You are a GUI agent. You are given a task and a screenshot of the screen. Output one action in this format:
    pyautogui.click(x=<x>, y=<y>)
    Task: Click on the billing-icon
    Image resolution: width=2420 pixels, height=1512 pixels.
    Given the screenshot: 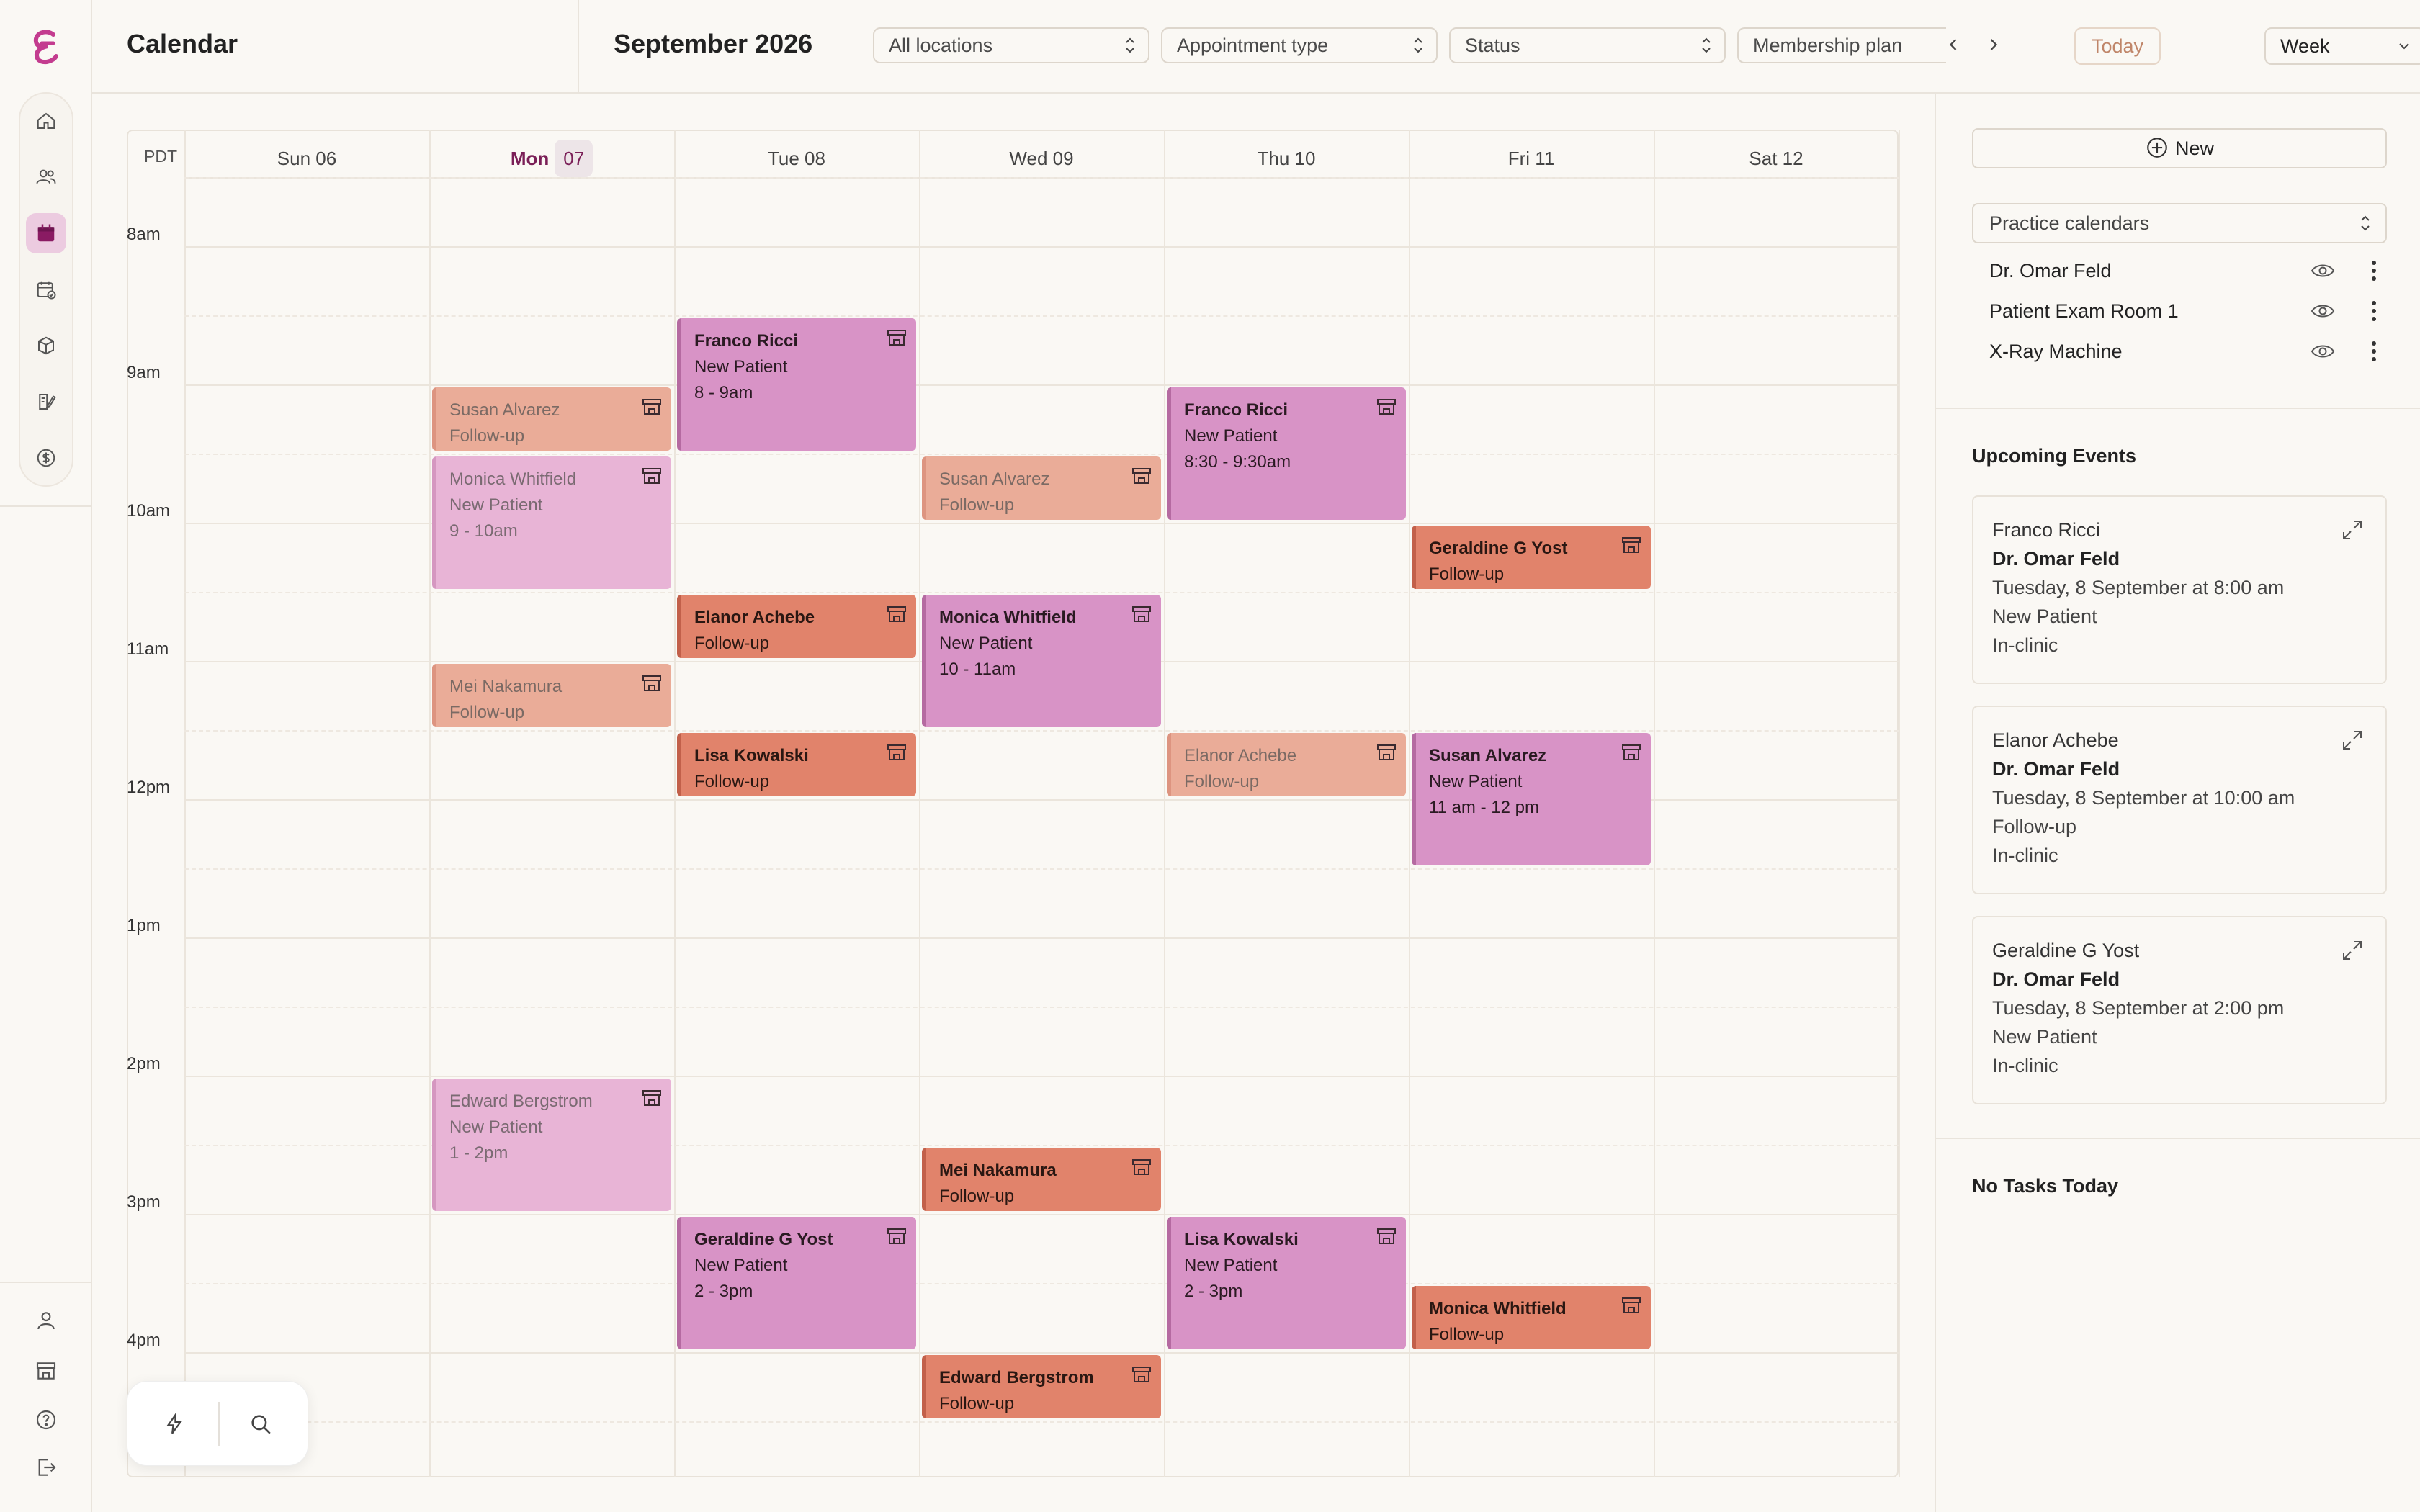 What is the action you would take?
    pyautogui.click(x=46, y=458)
    